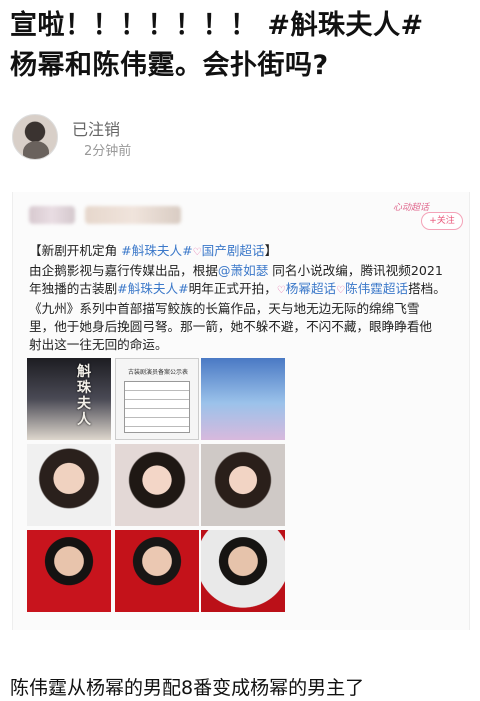 The height and width of the screenshot is (701, 480). I want to click on super-topic-link: 陈伟霆超话, so click(376, 288).